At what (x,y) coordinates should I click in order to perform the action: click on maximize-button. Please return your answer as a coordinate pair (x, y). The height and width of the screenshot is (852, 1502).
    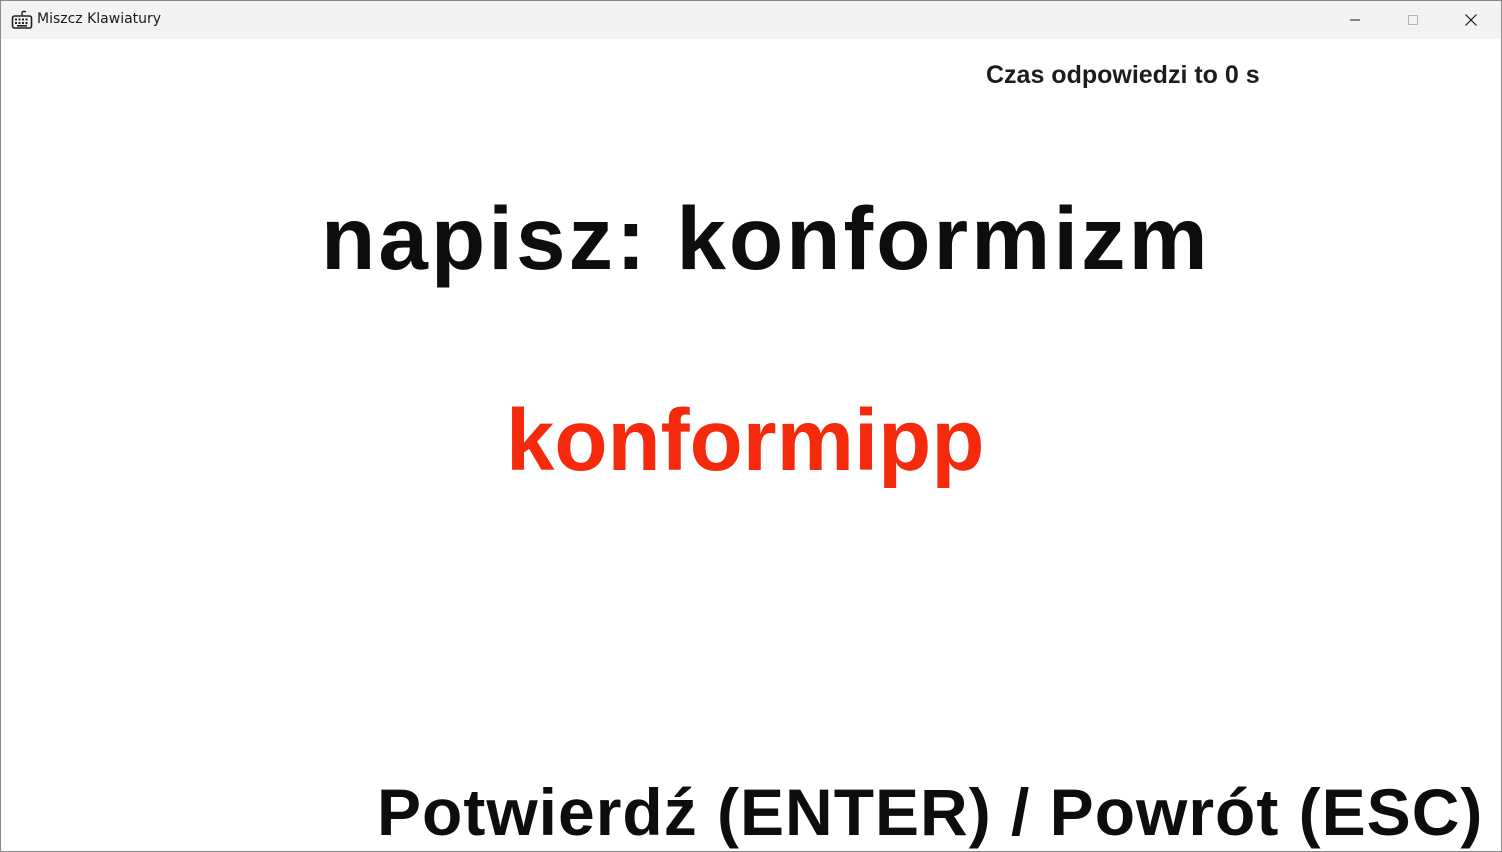
    Looking at the image, I should click on (1413, 20).